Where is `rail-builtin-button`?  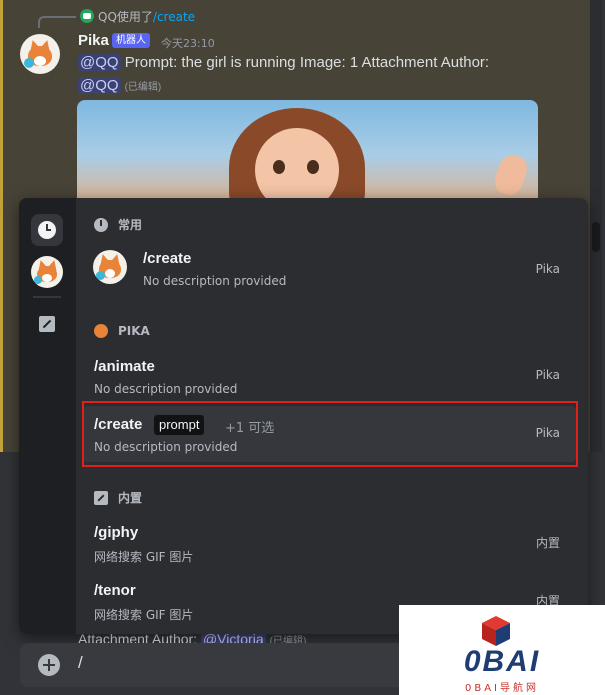
rail-builtin-button is located at coordinates (47, 324).